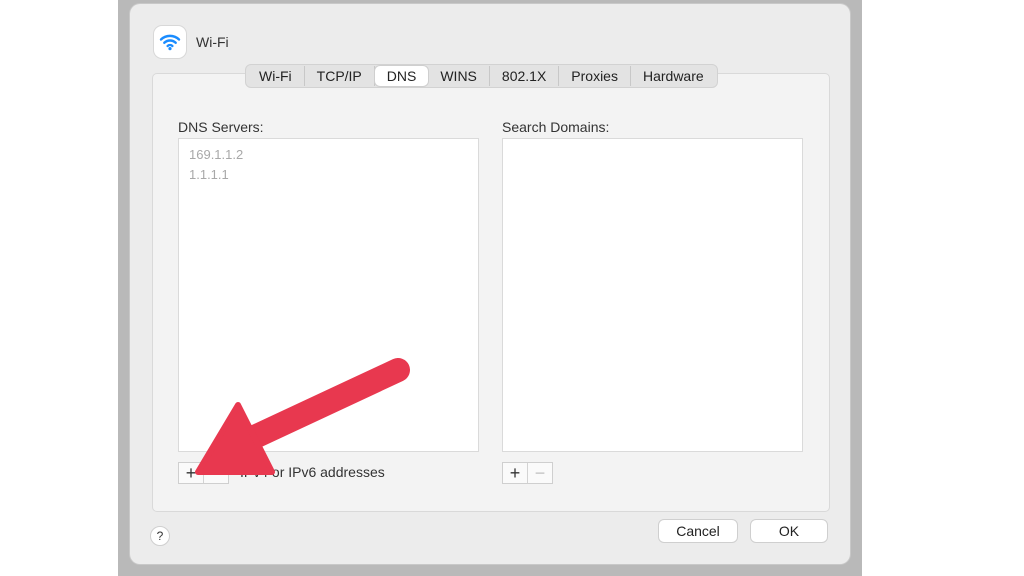  I want to click on dialog-title: Wi-Fi, so click(212, 42).